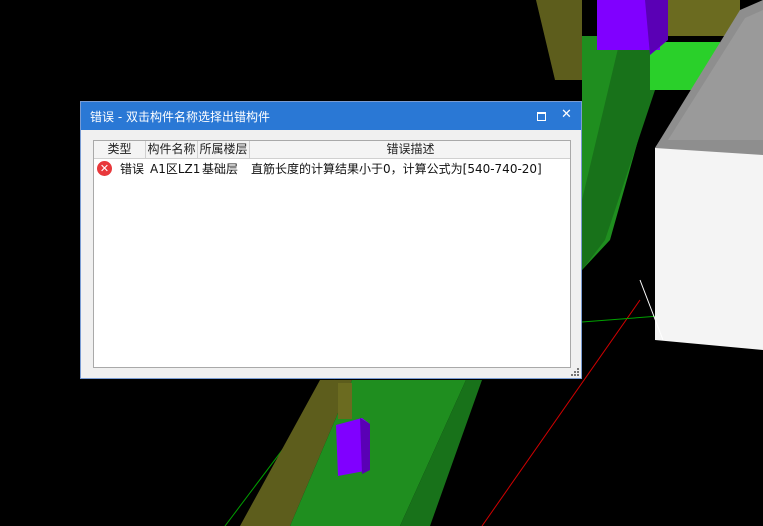 This screenshot has height=526, width=763. I want to click on maximize-icon, so click(541, 116).